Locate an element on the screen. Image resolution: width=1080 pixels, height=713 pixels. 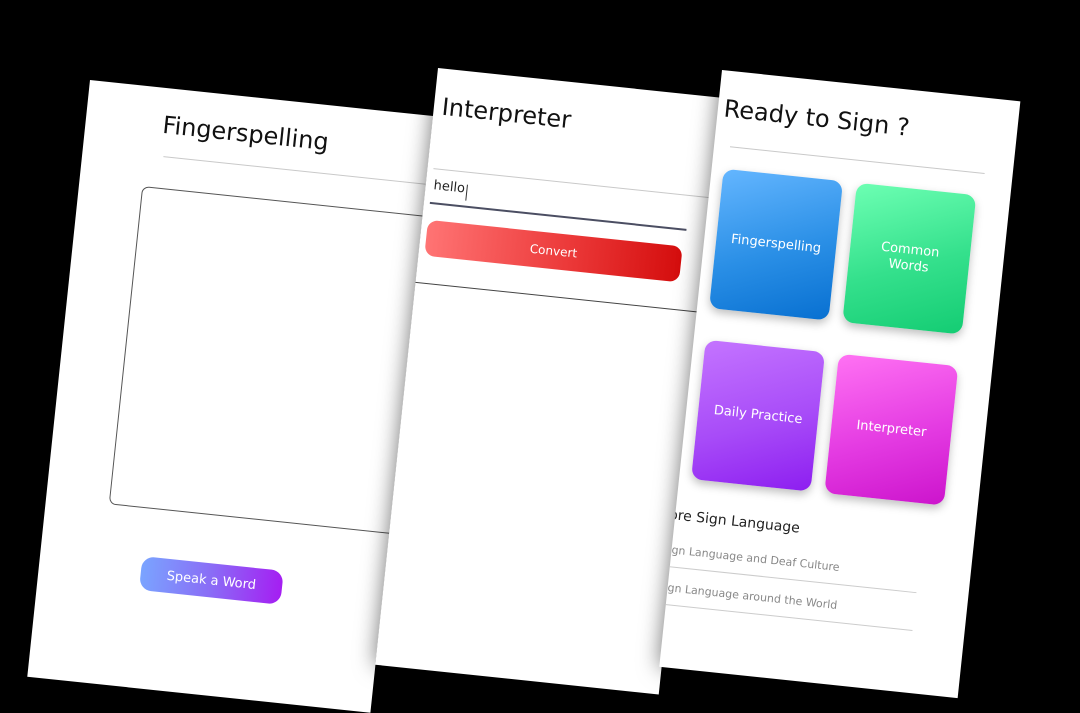
tile-label: Fingerspelling is located at coordinates (776, 244).